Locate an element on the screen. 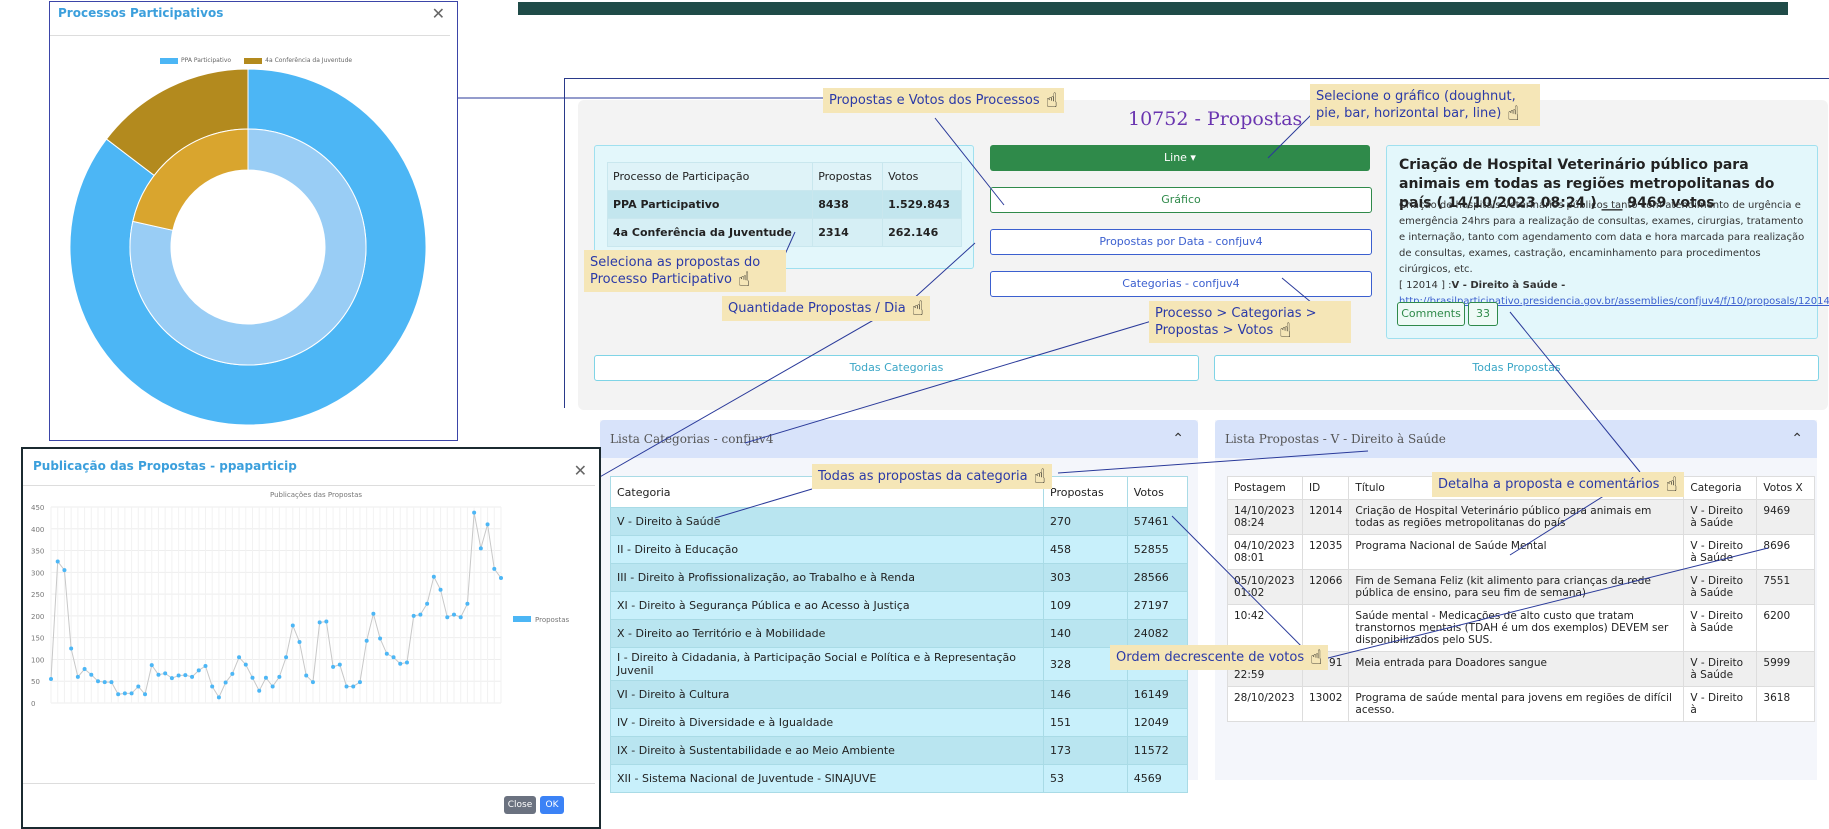 The height and width of the screenshot is (829, 1829). annotation-text: Todas as propostas da categoria is located at coordinates (923, 476).